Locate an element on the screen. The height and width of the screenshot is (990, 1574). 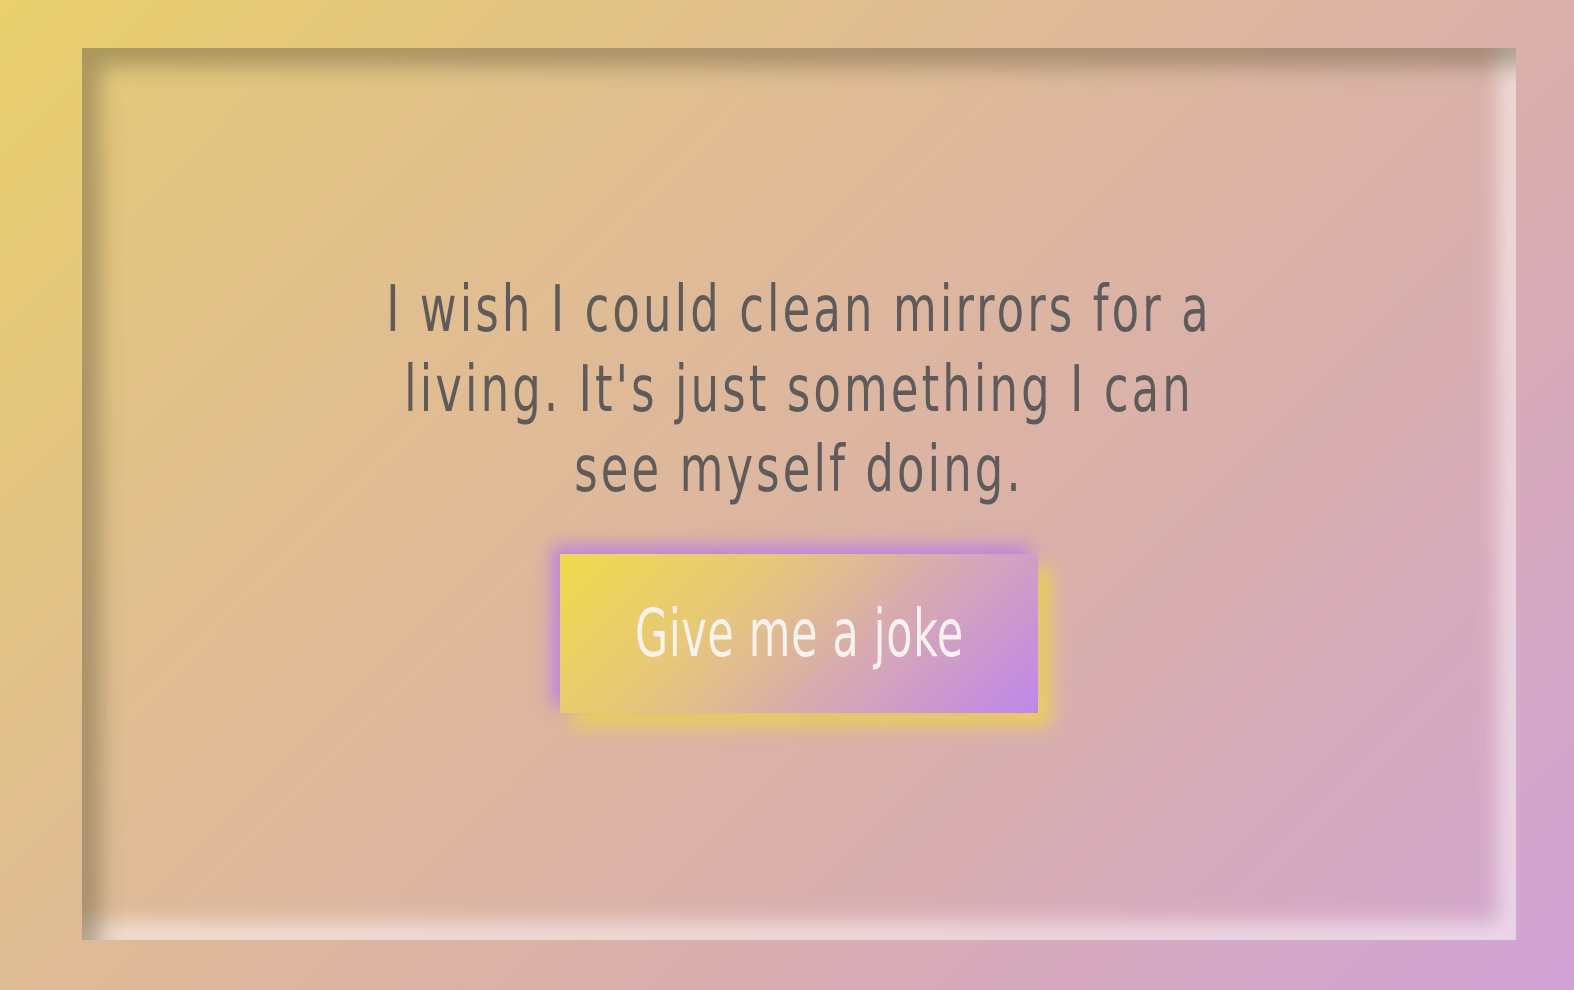
give-joke-button: Give me a joke is located at coordinates (799, 633).